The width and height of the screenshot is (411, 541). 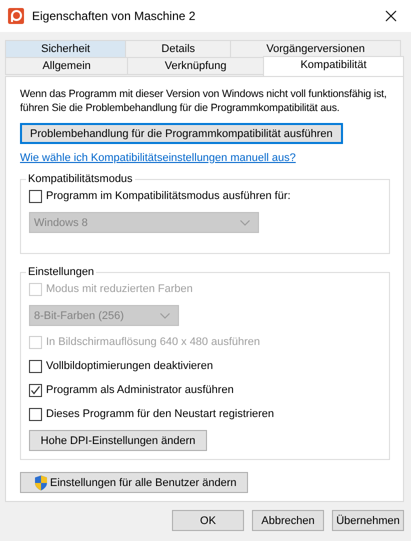 I want to click on dialog-button: Übernehmen, so click(x=368, y=520).